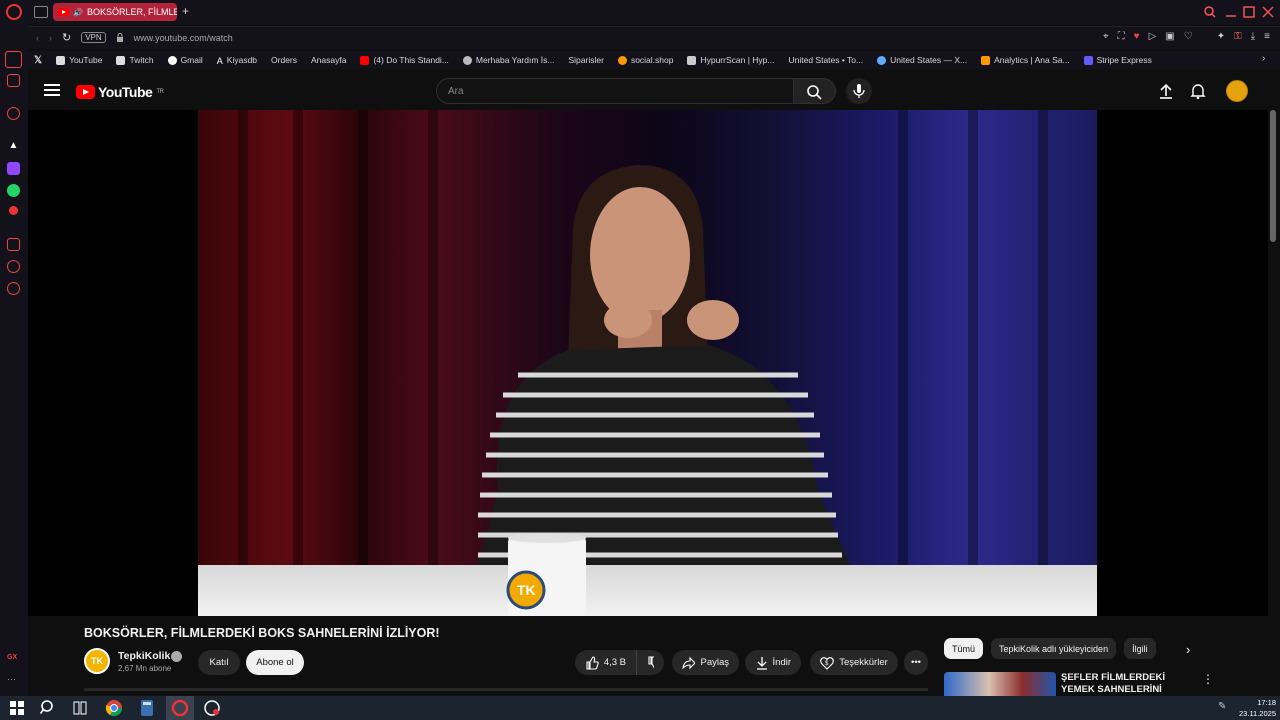  I want to click on bookmark-orders: Orders, so click(284, 60).